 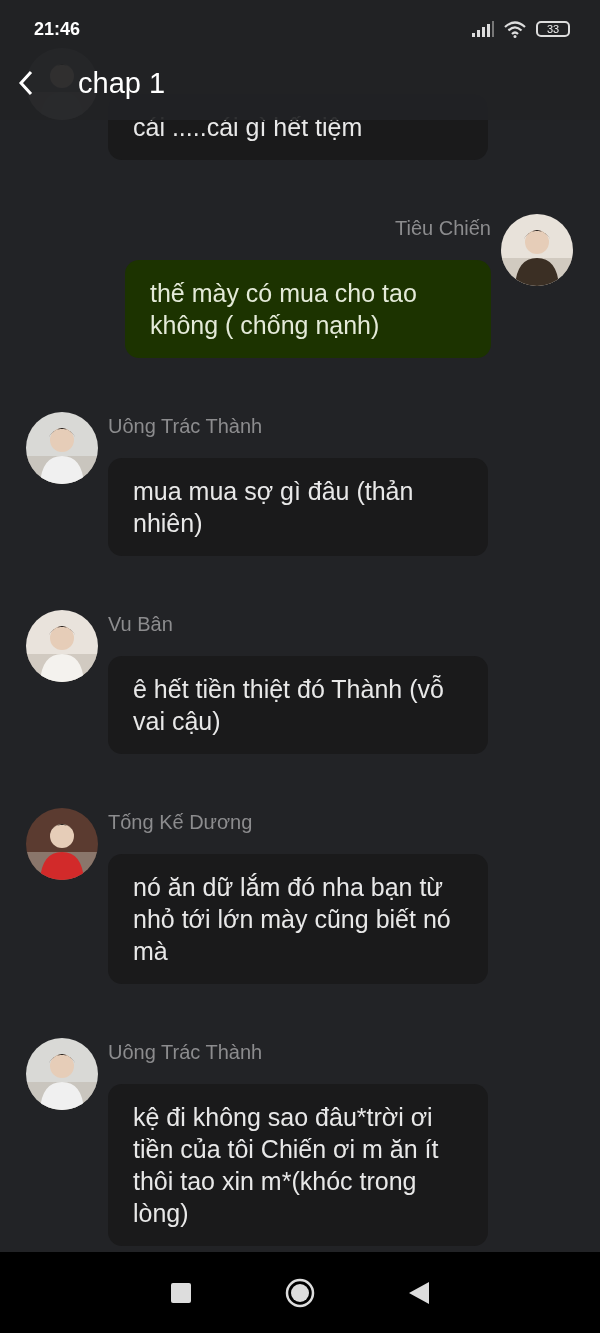 I want to click on message-bubble: ê hết tiền thiệt đó Thành (vỗ vai cậu), so click(x=298, y=705).